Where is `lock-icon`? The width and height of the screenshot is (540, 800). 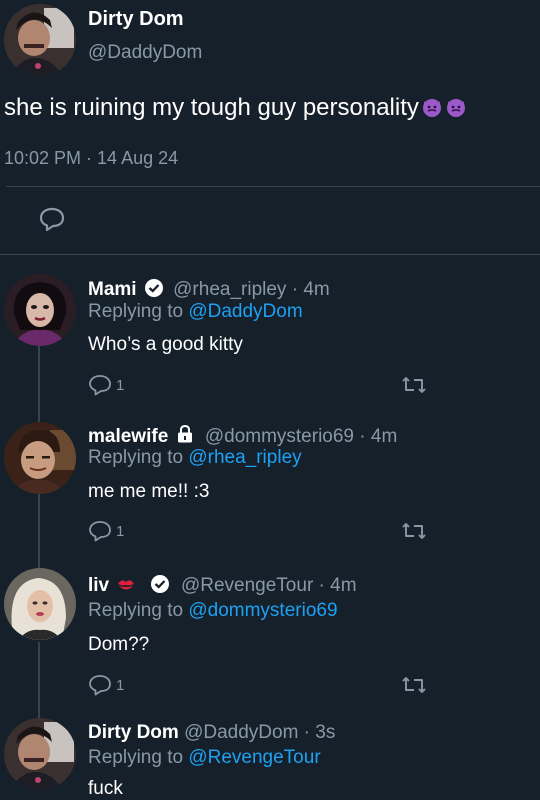 lock-icon is located at coordinates (185, 434).